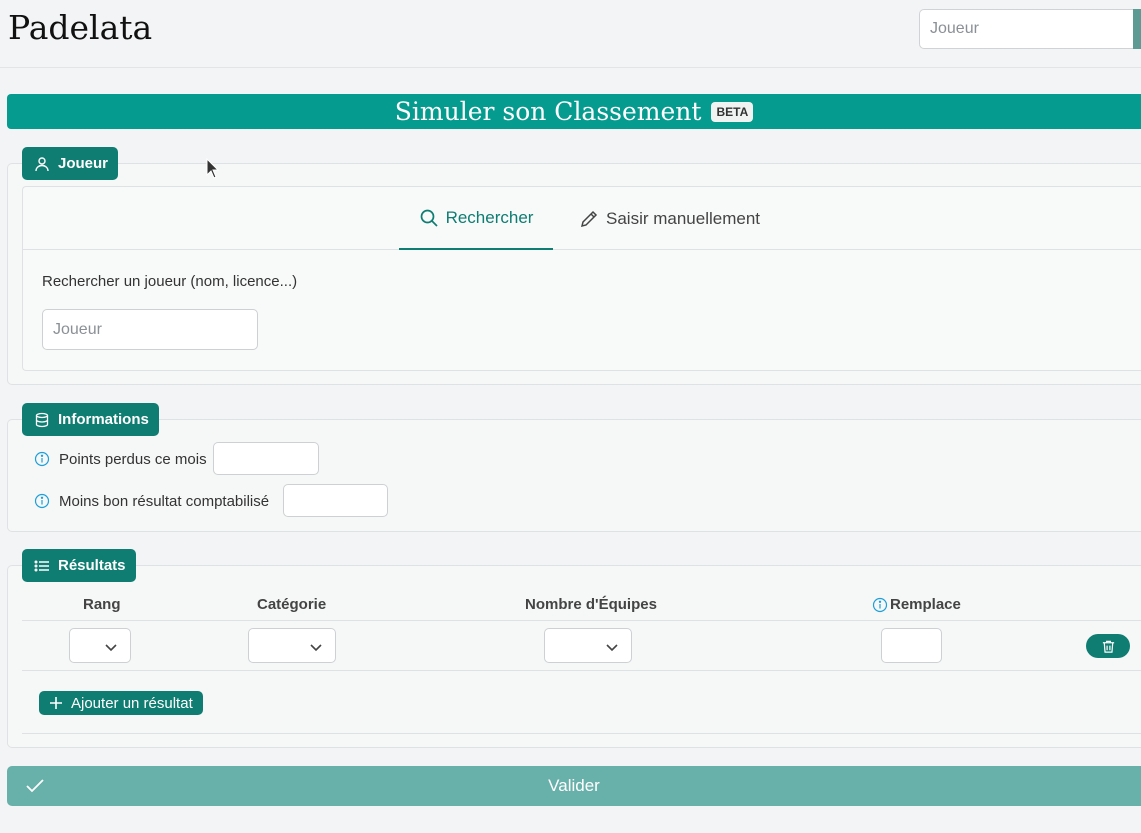  I want to click on moins-bon-resultat-input, so click(335, 500).